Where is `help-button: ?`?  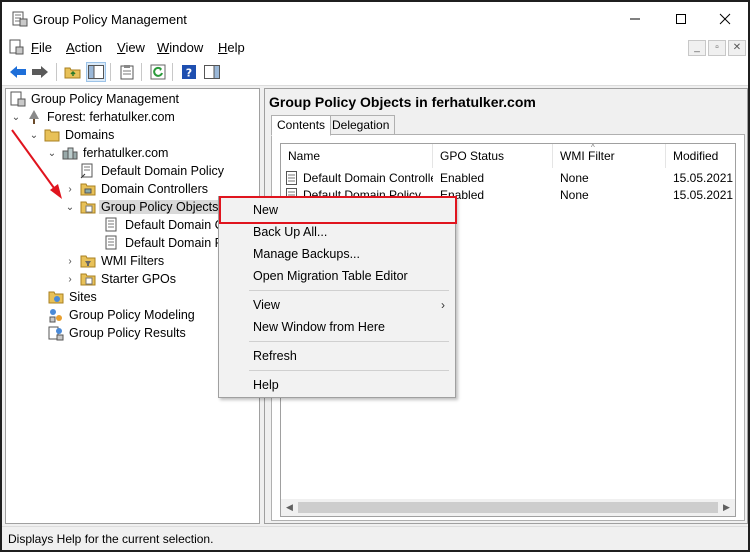 help-button: ? is located at coordinates (189, 72).